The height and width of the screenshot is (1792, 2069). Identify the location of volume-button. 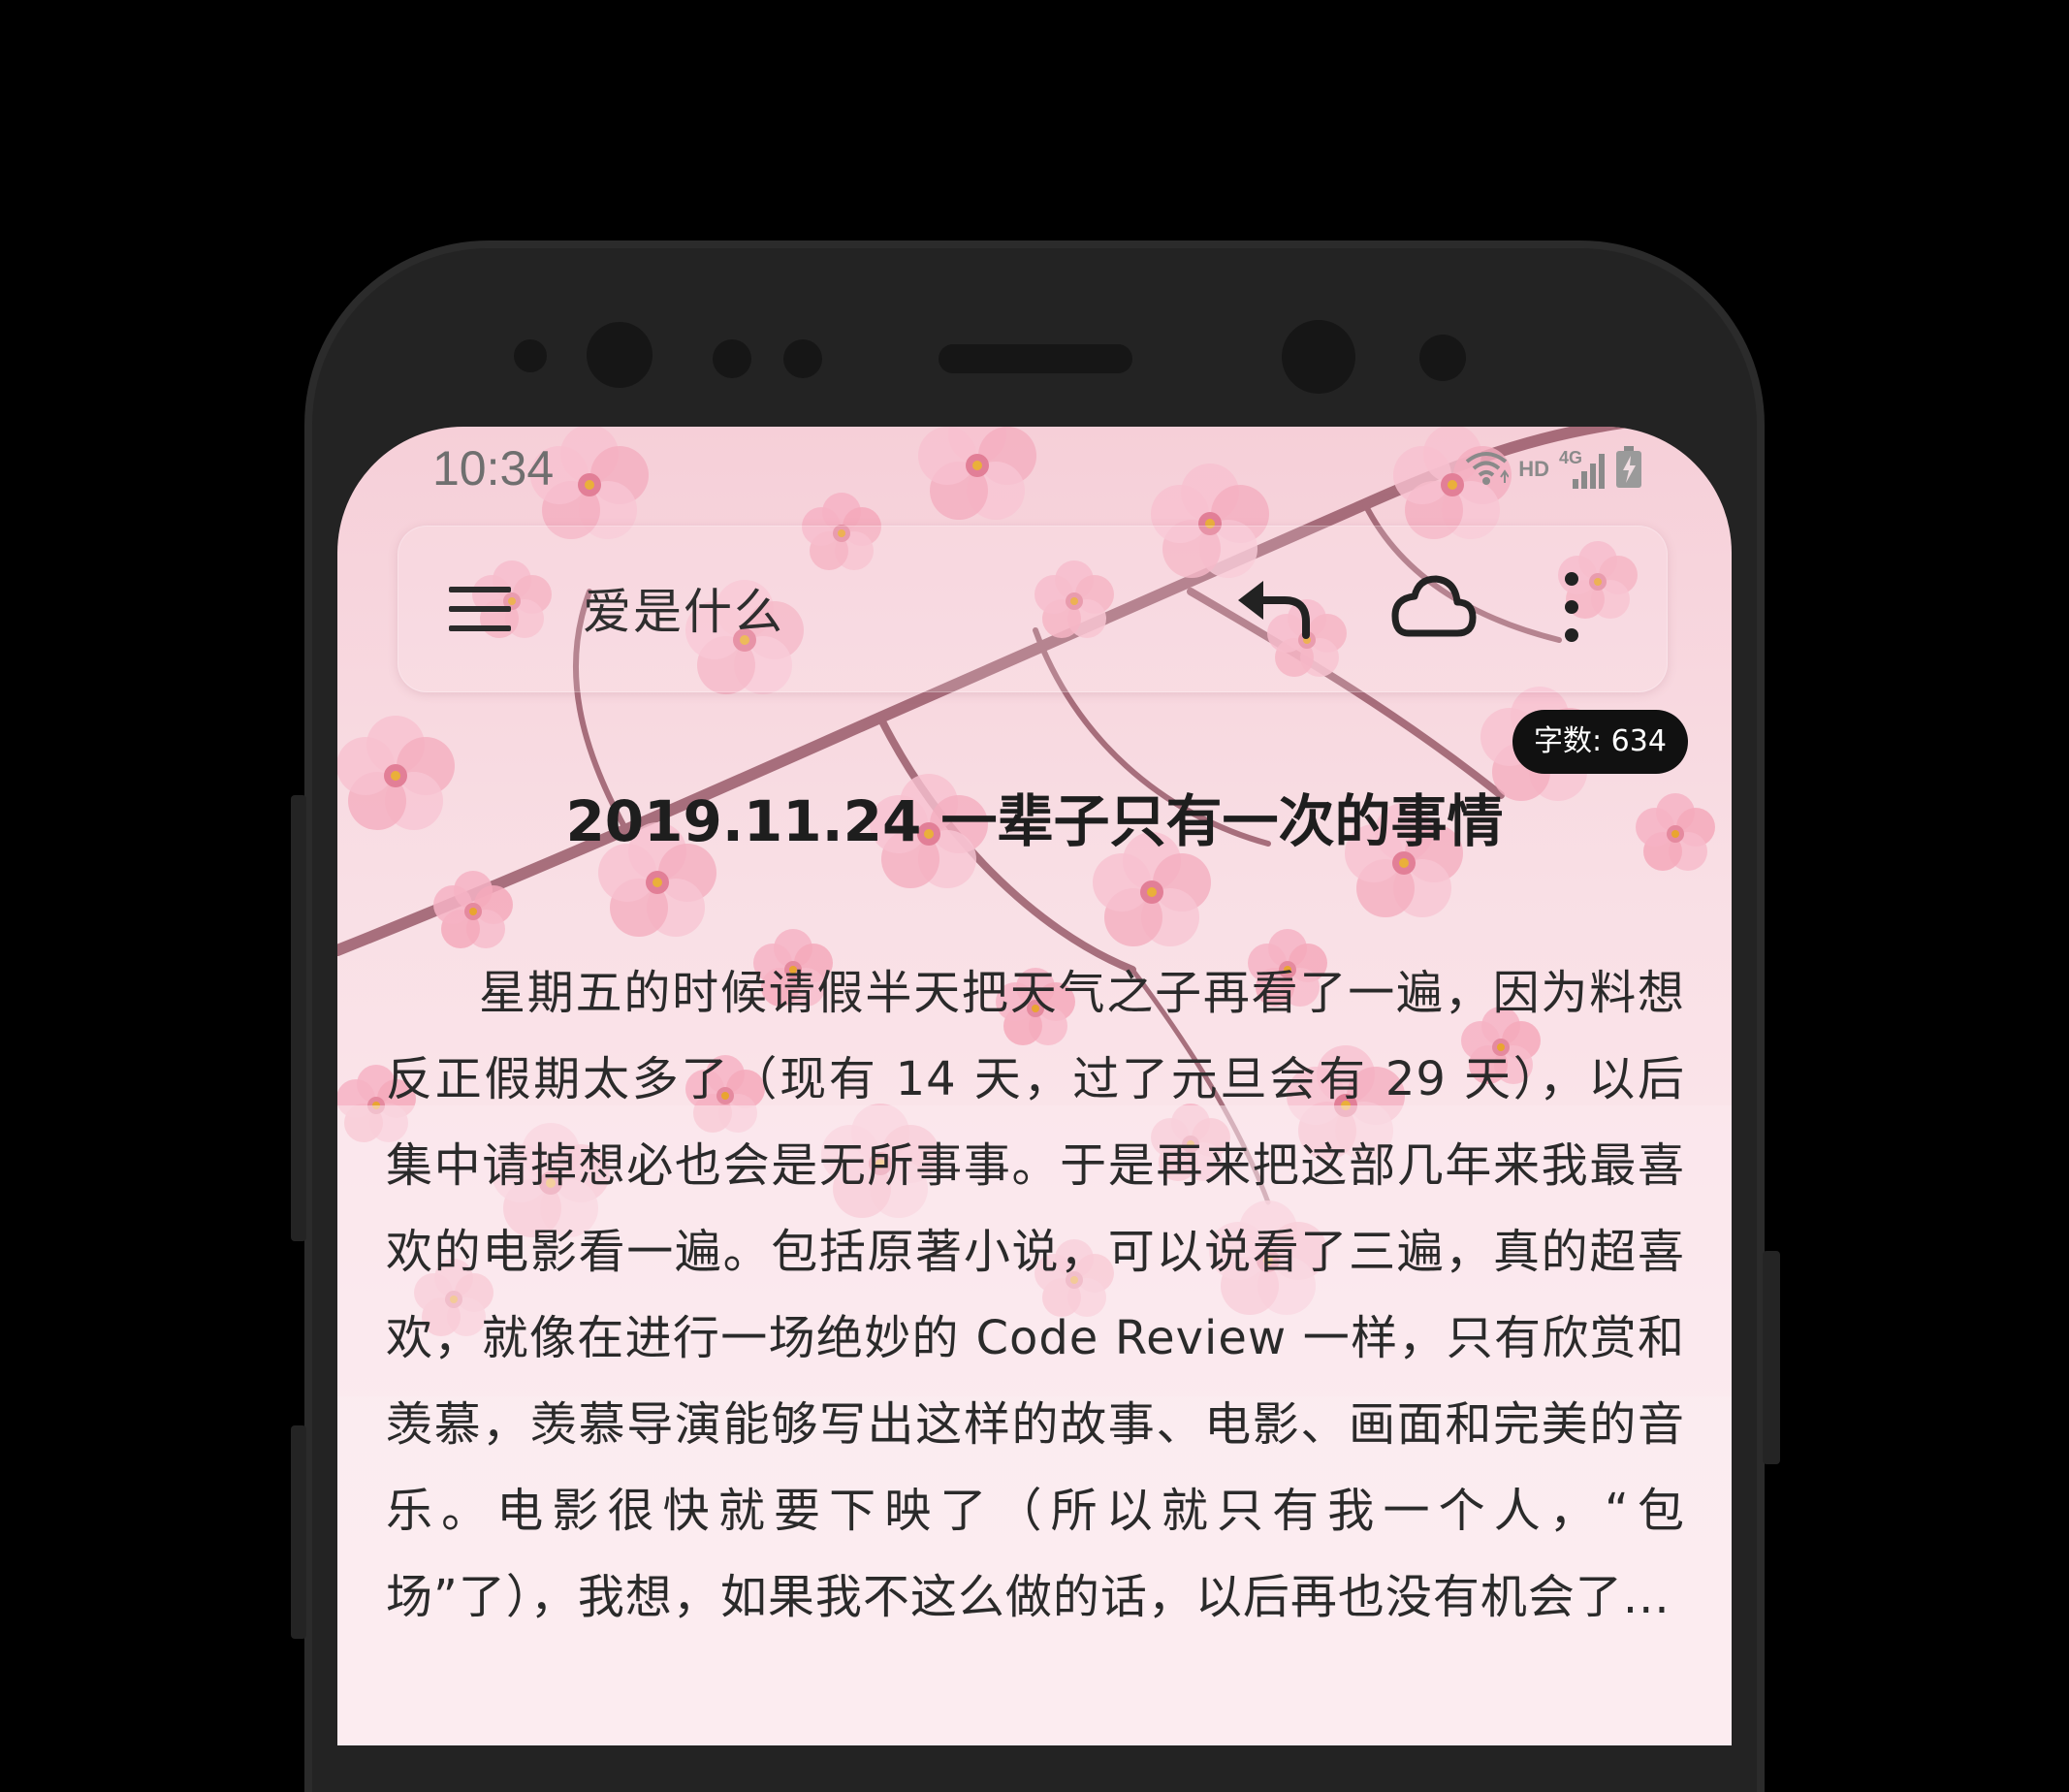
(299, 1018).